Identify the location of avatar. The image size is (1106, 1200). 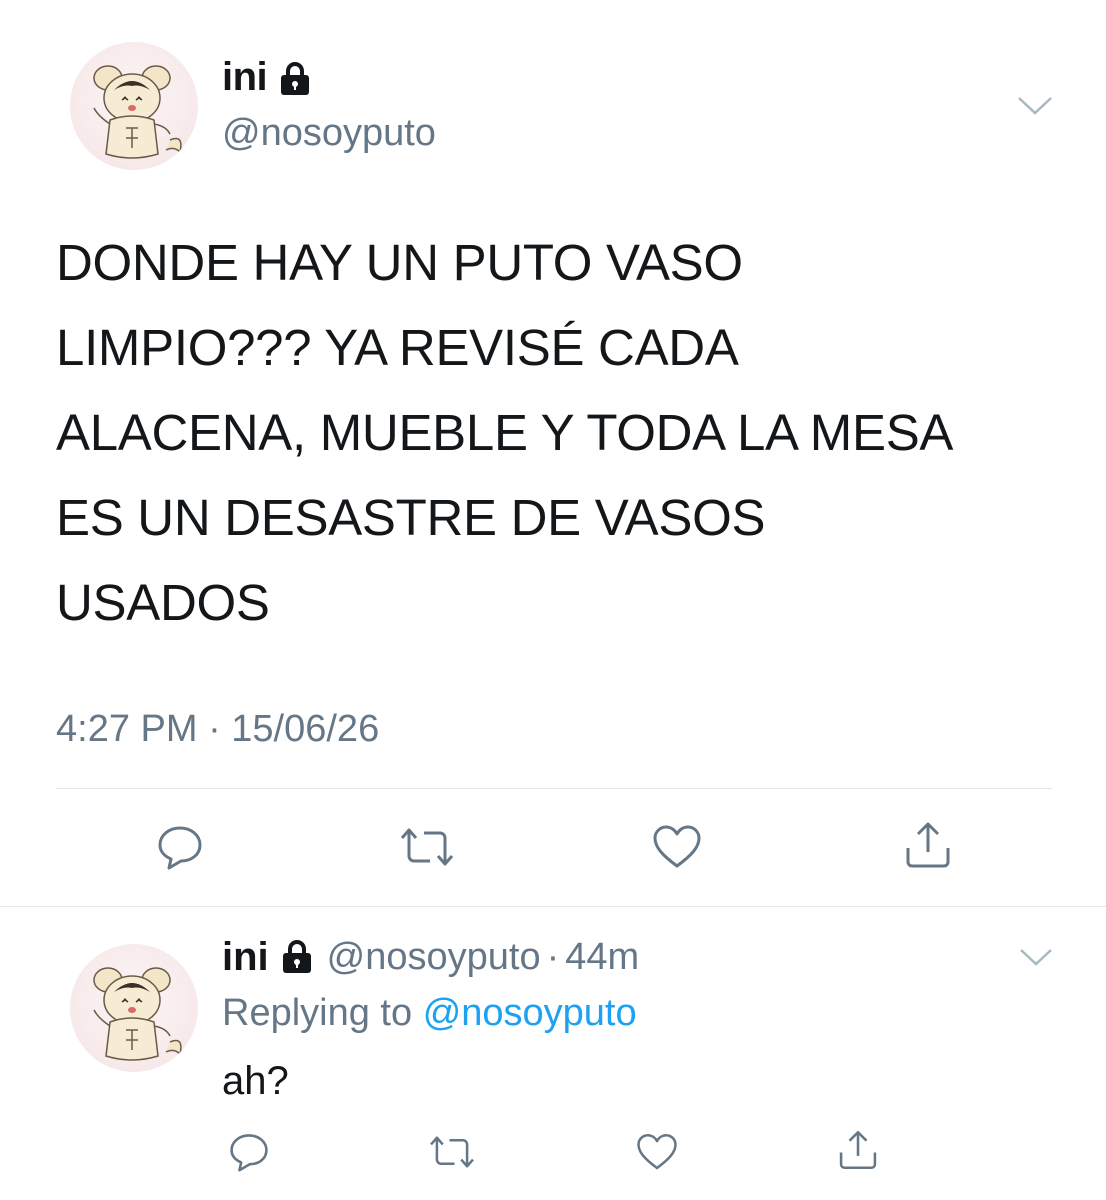
(134, 106).